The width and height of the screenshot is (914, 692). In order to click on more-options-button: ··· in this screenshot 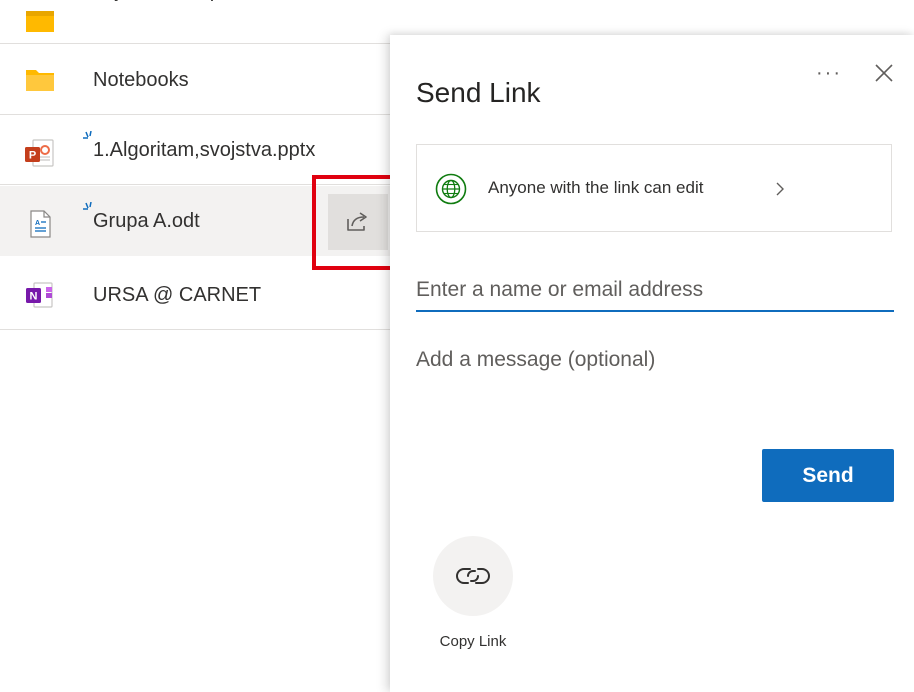, I will do `click(829, 73)`.